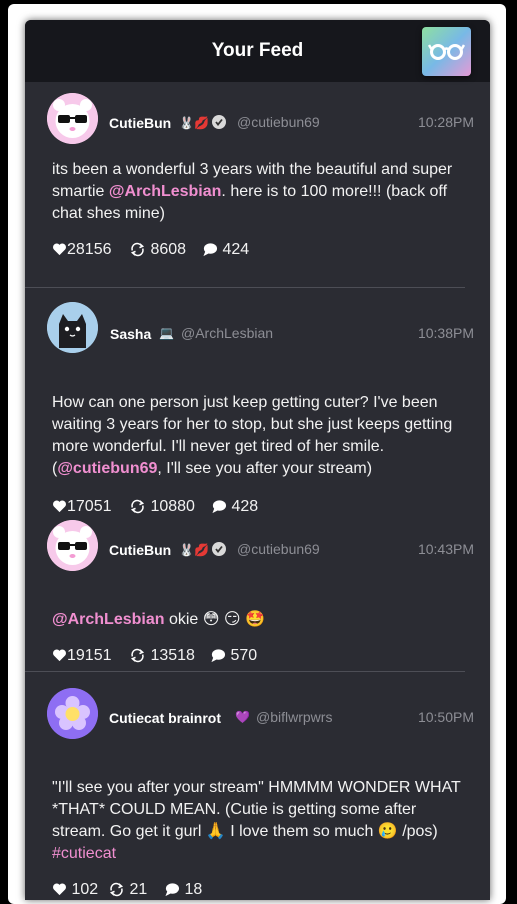 The height and width of the screenshot is (904, 517). Describe the element at coordinates (127, 890) in the screenshot. I see `repost-button: 21` at that location.